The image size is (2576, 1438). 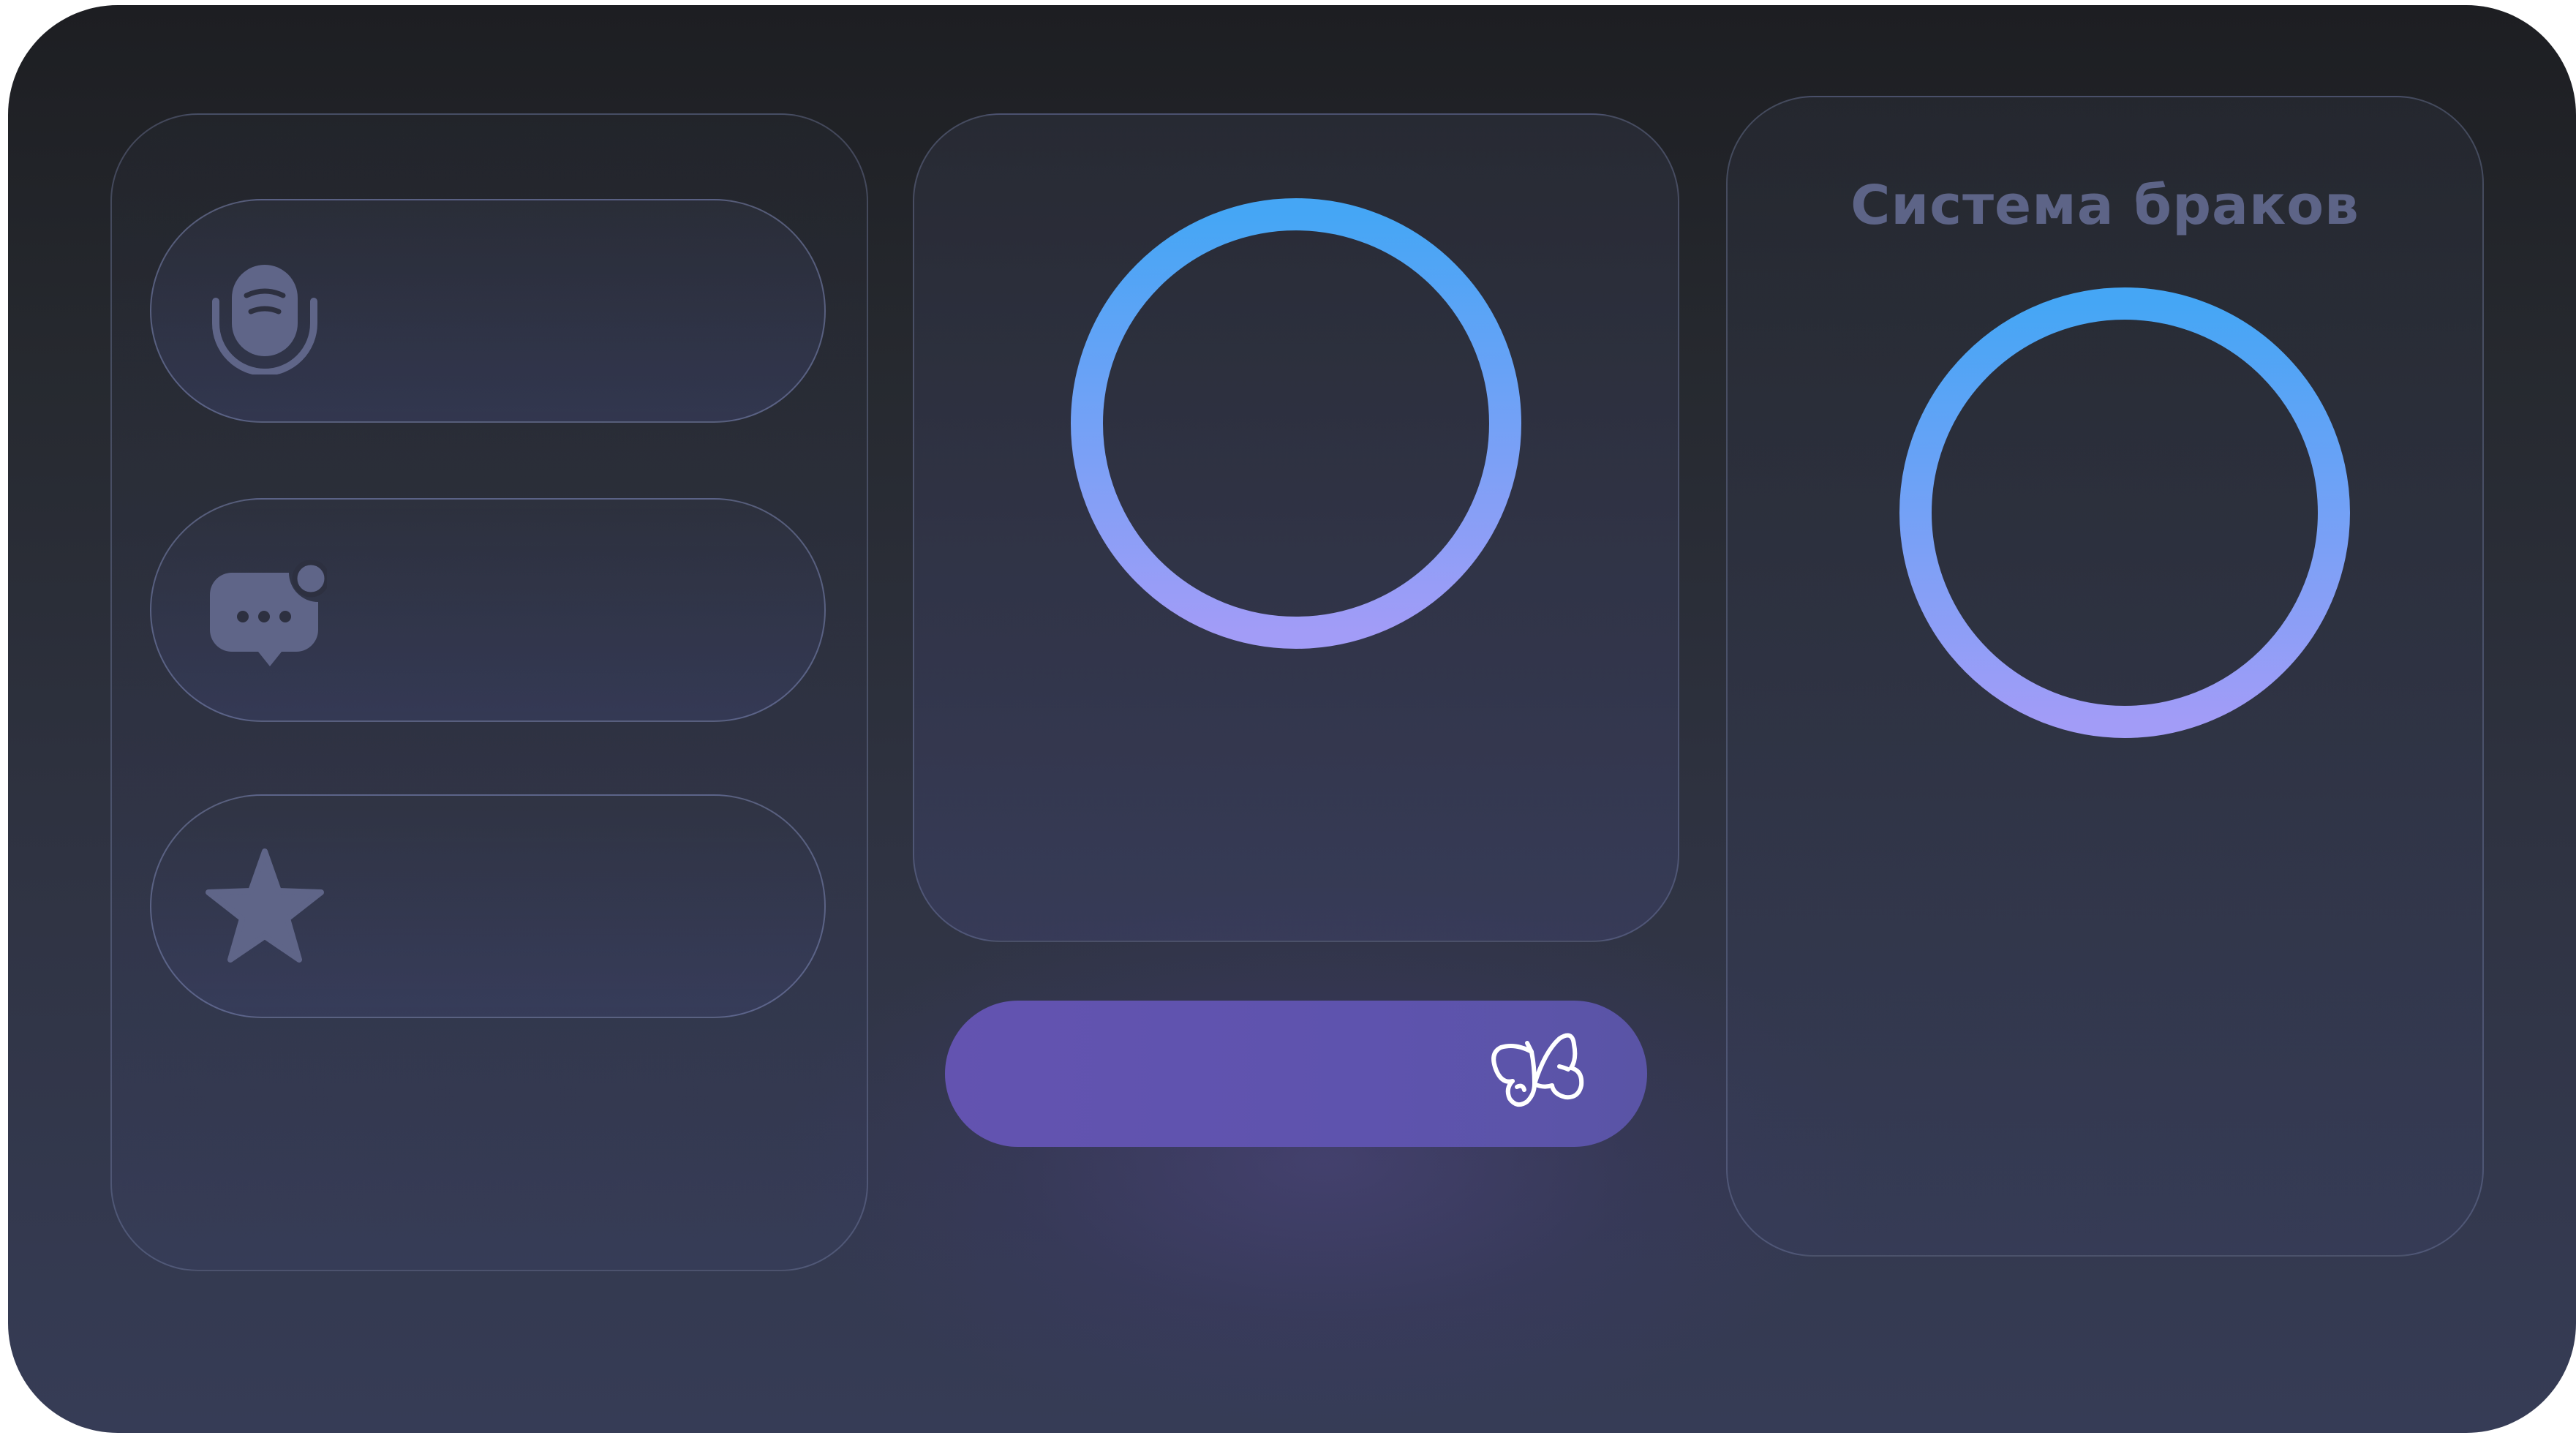 What do you see at coordinates (266, 612) in the screenshot?
I see `chat-bubble-notification-icon` at bounding box center [266, 612].